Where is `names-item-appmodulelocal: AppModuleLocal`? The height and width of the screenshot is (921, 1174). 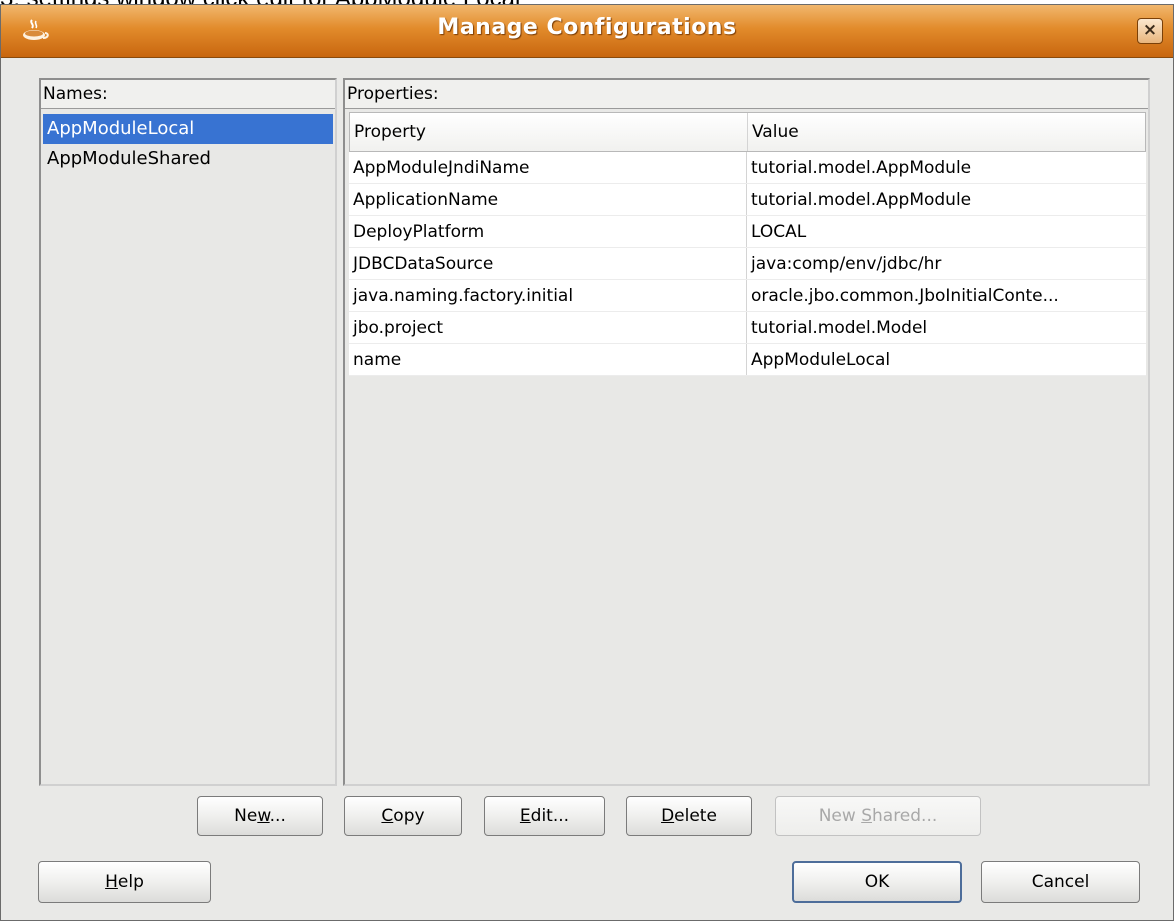
names-item-appmodulelocal: AppModuleLocal is located at coordinates (188, 129).